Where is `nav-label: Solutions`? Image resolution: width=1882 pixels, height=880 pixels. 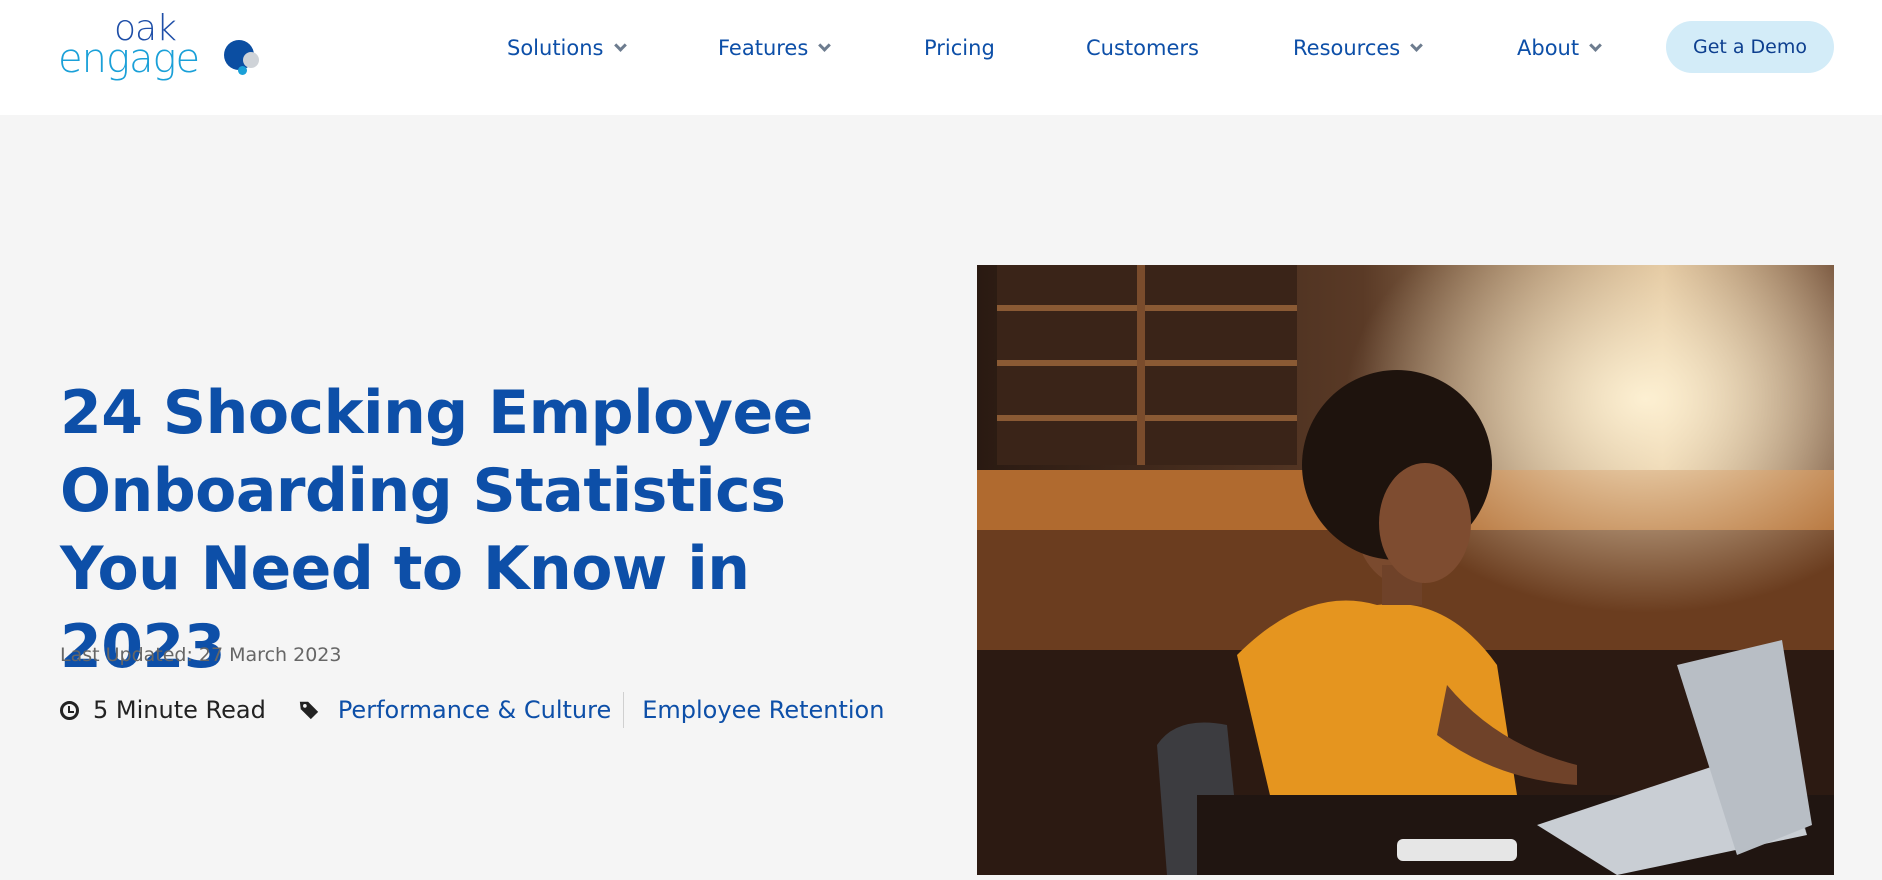 nav-label: Solutions is located at coordinates (555, 48).